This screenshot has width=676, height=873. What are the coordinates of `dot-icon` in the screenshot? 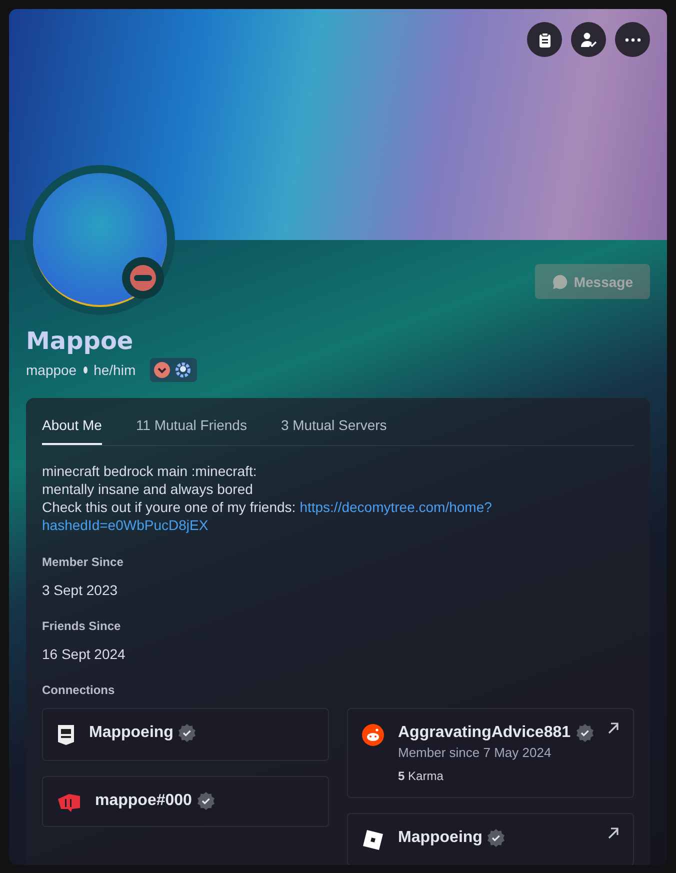 It's located at (85, 370).